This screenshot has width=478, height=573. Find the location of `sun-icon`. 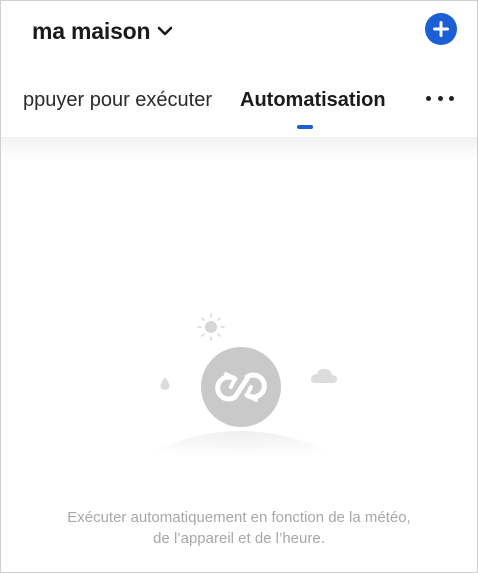

sun-icon is located at coordinates (211, 327).